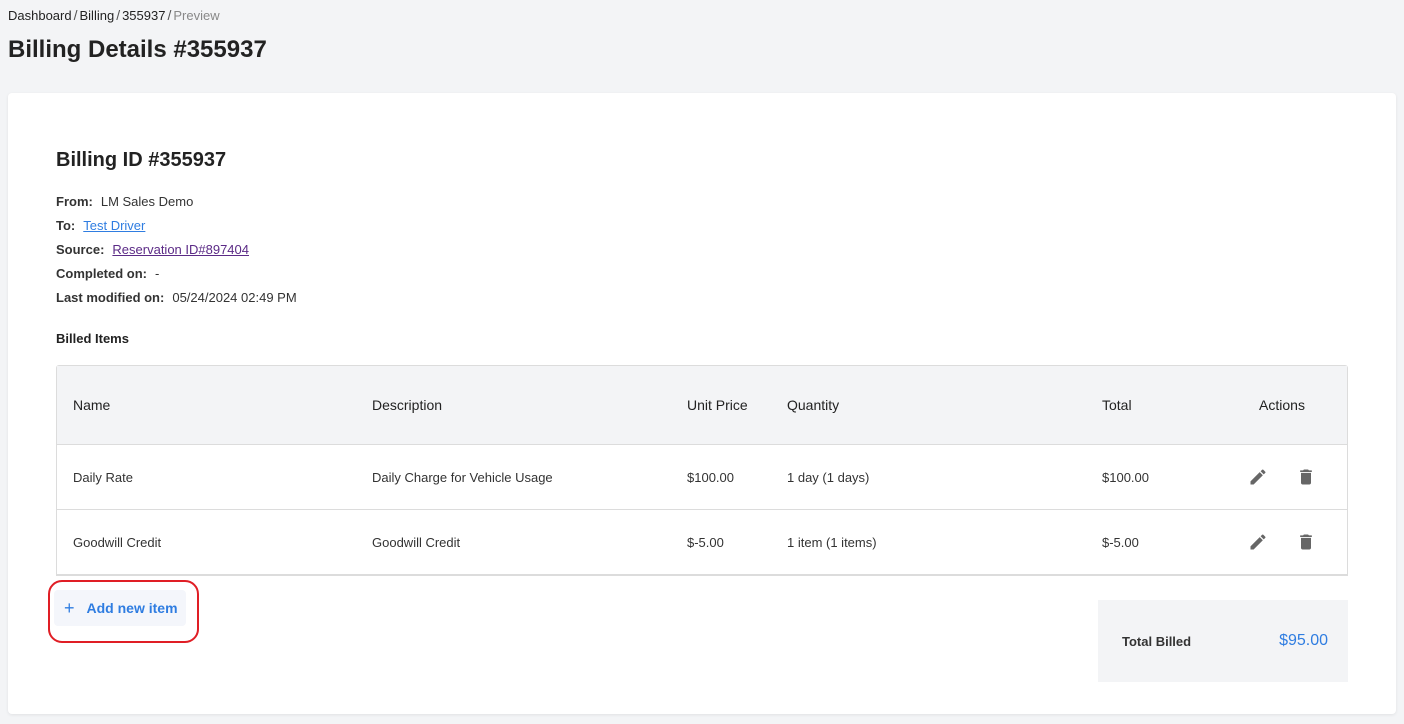  What do you see at coordinates (92, 405) in the screenshot?
I see `header-name: Name` at bounding box center [92, 405].